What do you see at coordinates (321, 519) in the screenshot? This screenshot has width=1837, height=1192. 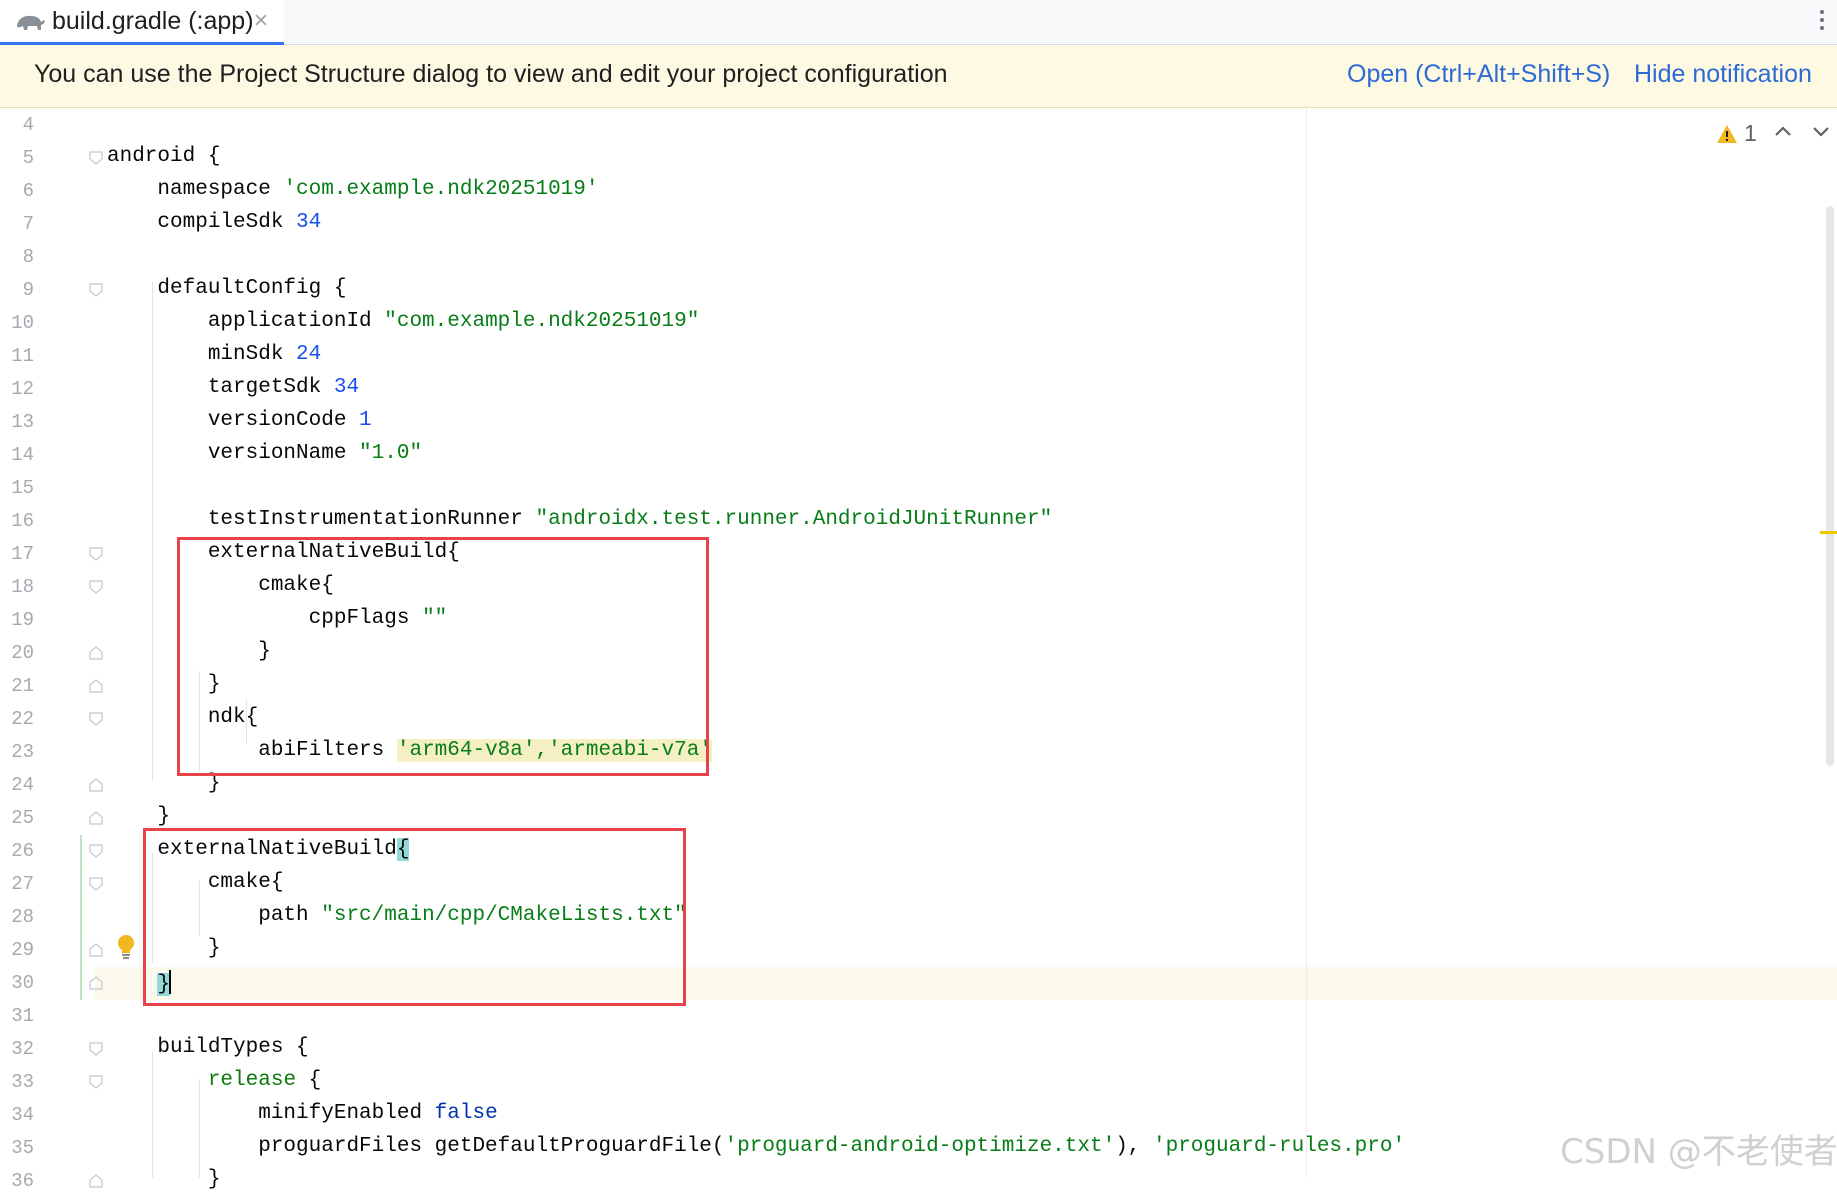 I see `code-token: testInstrumentationRunner` at bounding box center [321, 519].